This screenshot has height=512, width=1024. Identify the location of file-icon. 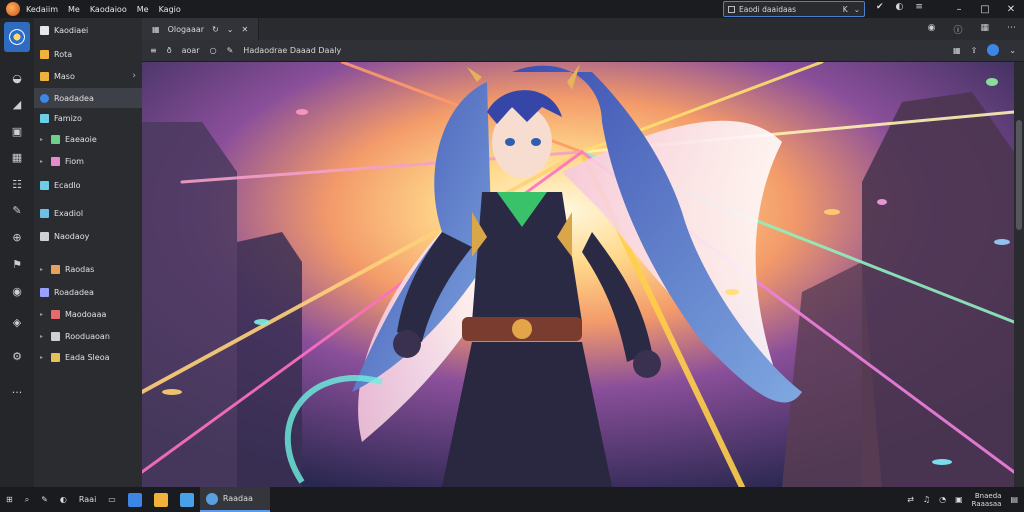
(44, 30).